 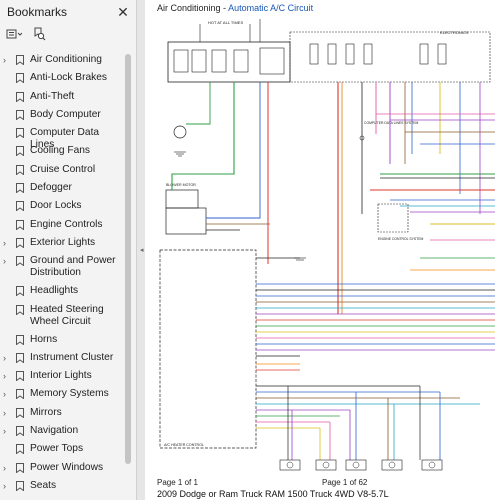 I want to click on bookmark-item: › Memory Systems, so click(x=62, y=397).